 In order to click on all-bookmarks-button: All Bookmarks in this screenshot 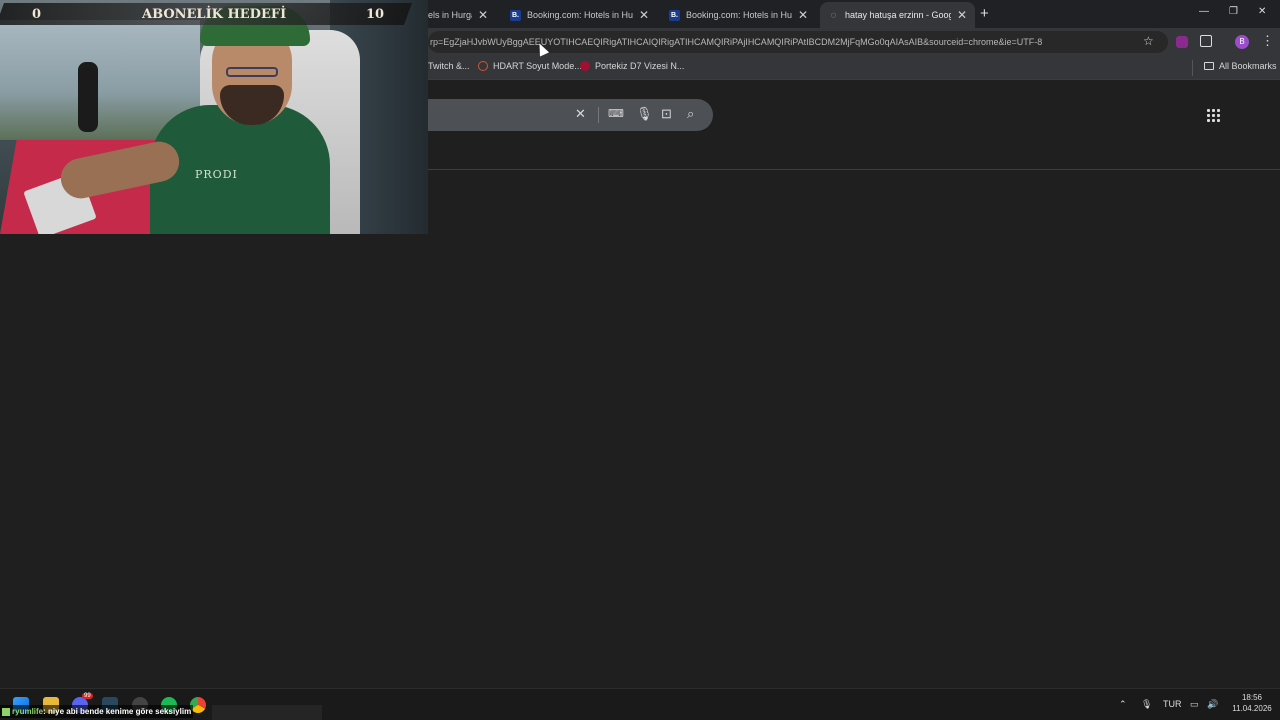, I will do `click(1240, 66)`.